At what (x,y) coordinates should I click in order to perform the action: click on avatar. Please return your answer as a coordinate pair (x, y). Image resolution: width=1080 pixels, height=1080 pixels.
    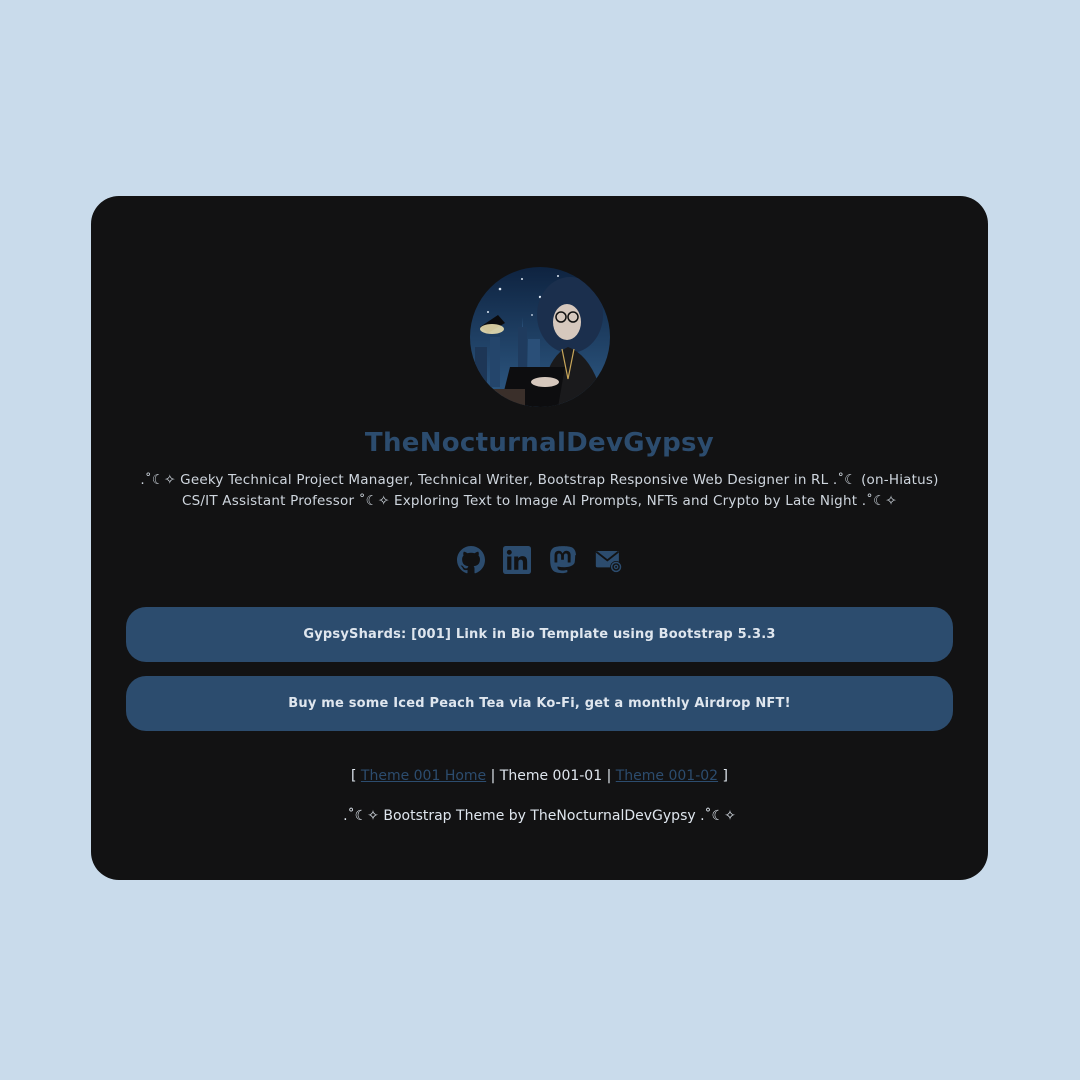
    Looking at the image, I should click on (540, 337).